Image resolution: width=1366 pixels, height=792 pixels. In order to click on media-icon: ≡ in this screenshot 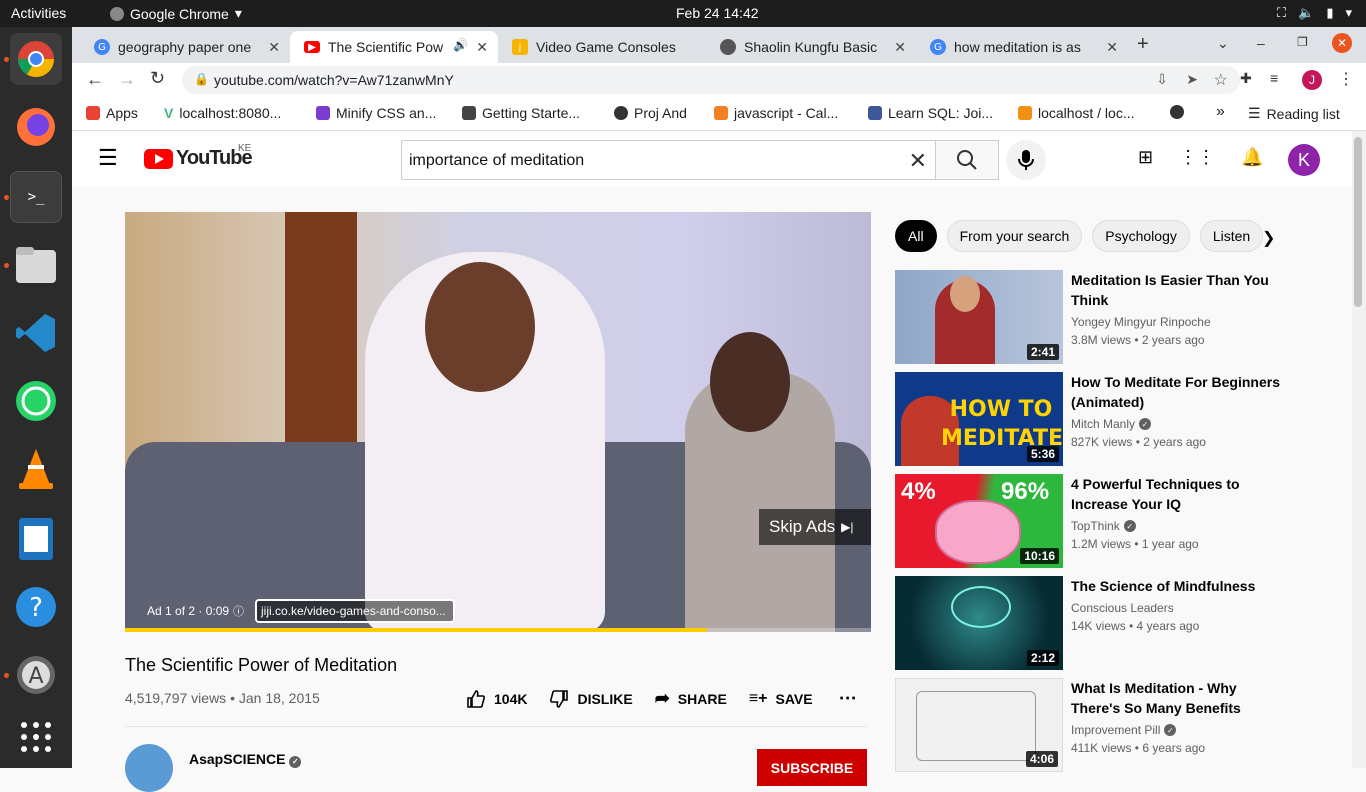, I will do `click(1274, 78)`.